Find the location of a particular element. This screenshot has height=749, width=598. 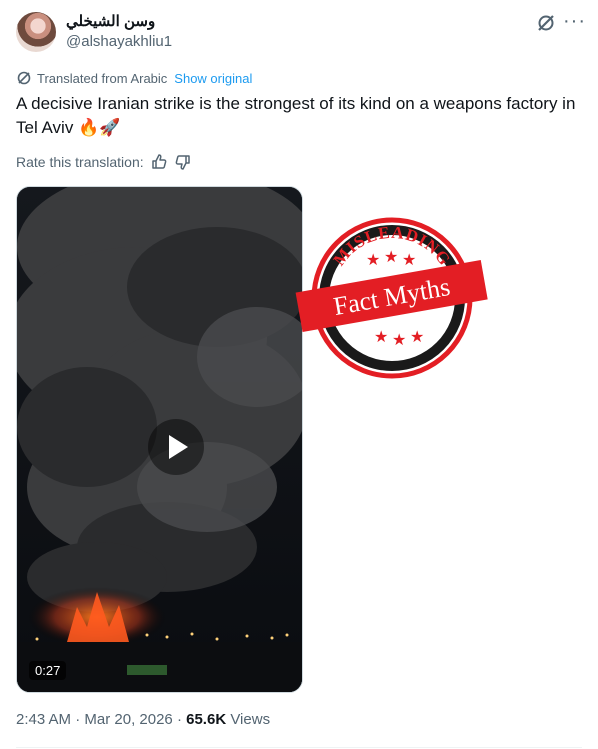

stamp-stars-bottom: ★ ★ ★ is located at coordinates (399, 338).